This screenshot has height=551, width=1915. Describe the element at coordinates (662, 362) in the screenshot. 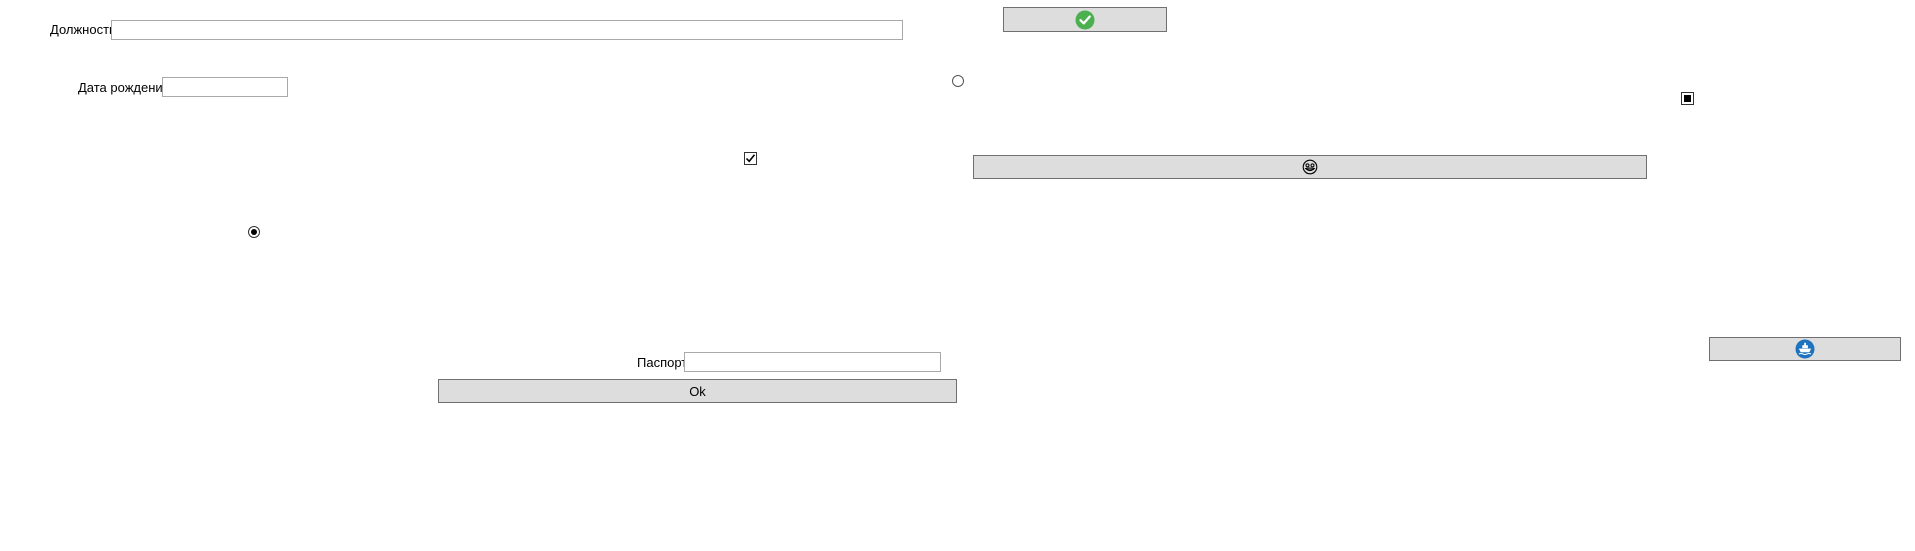

I see `passport-label: Паспорт` at that location.